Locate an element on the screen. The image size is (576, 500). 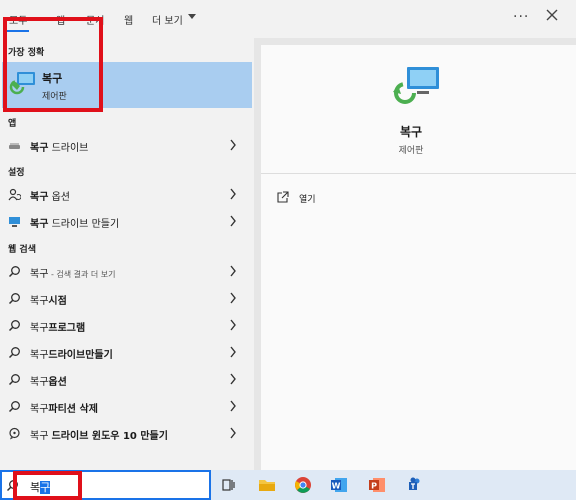
web-result-item: 복구 - 검색 결과 더 보기 is located at coordinates (127, 271).